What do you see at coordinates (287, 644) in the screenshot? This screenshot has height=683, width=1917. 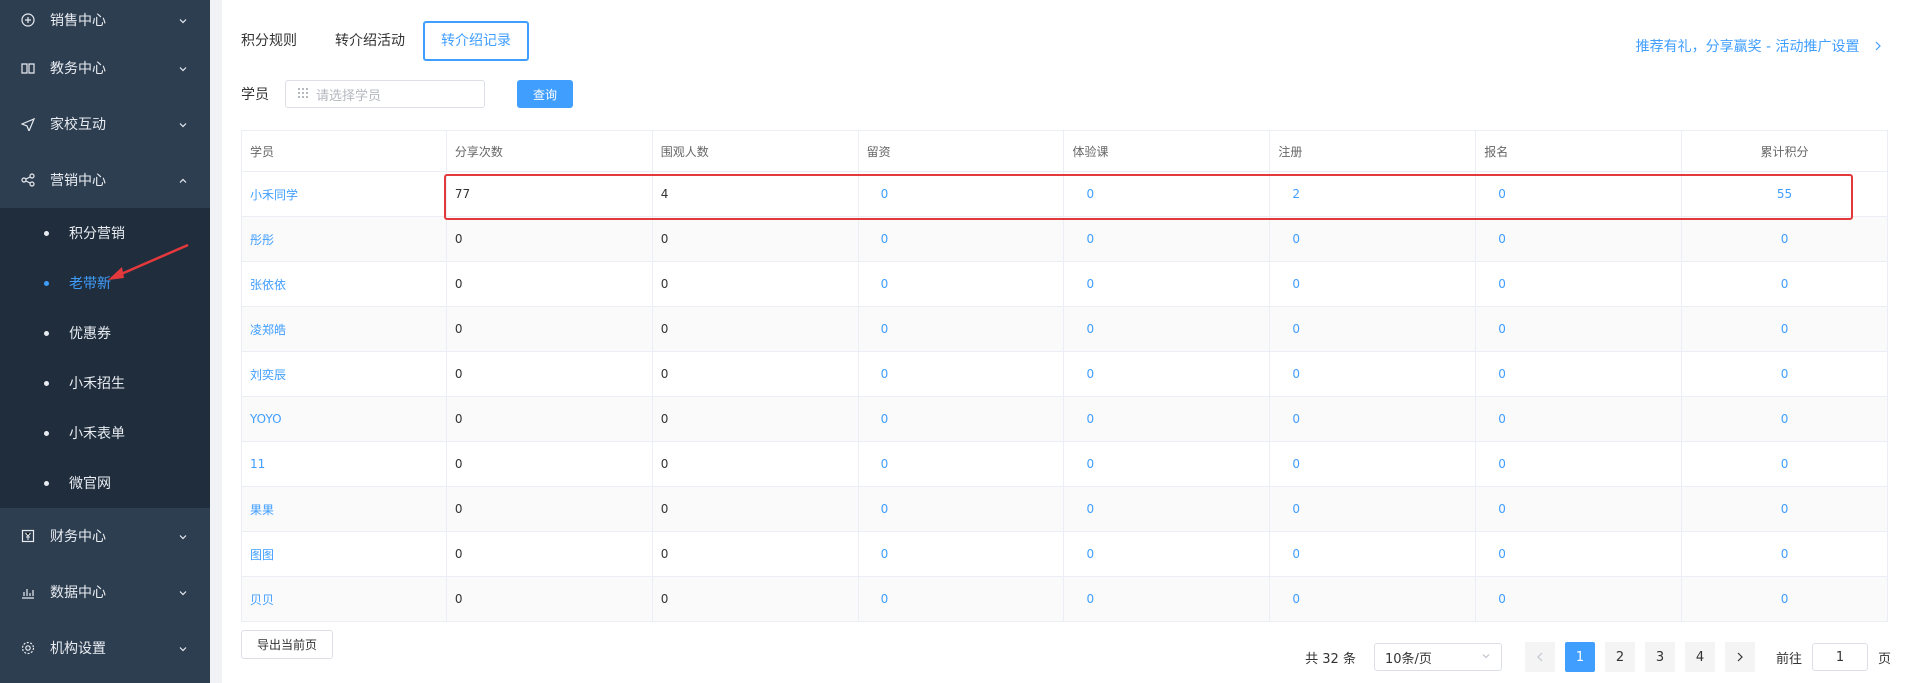 I see `export-current-page-button: 导出当前页` at bounding box center [287, 644].